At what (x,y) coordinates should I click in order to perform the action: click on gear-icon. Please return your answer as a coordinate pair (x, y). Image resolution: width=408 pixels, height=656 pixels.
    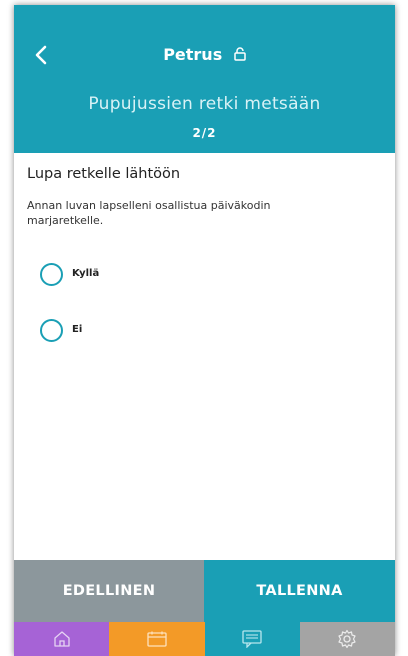
    Looking at the image, I should click on (347, 639).